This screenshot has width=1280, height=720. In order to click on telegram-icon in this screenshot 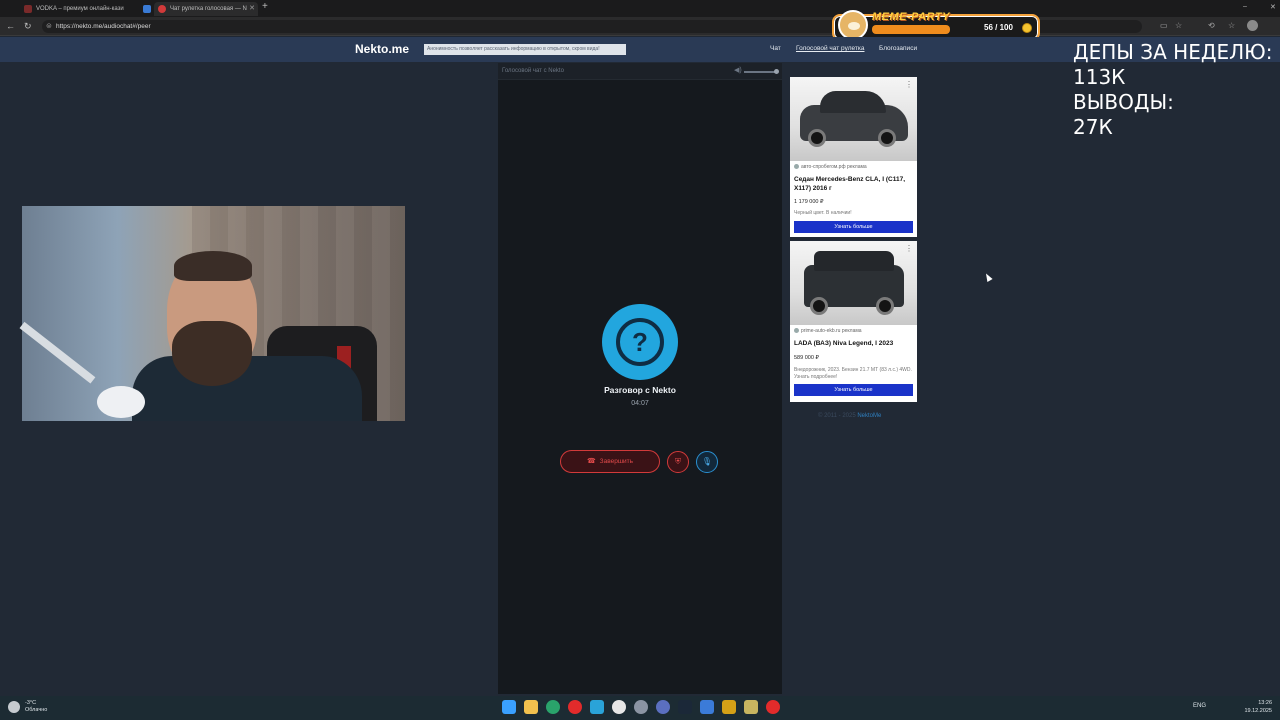, I will do `click(597, 707)`.